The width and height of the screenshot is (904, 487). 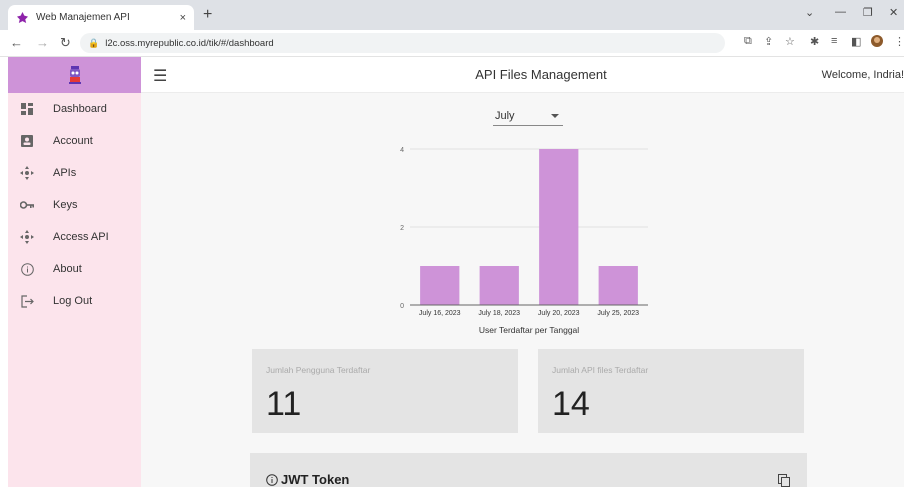 I want to click on sidebar-item-logout: Log Out, so click(x=74, y=301).